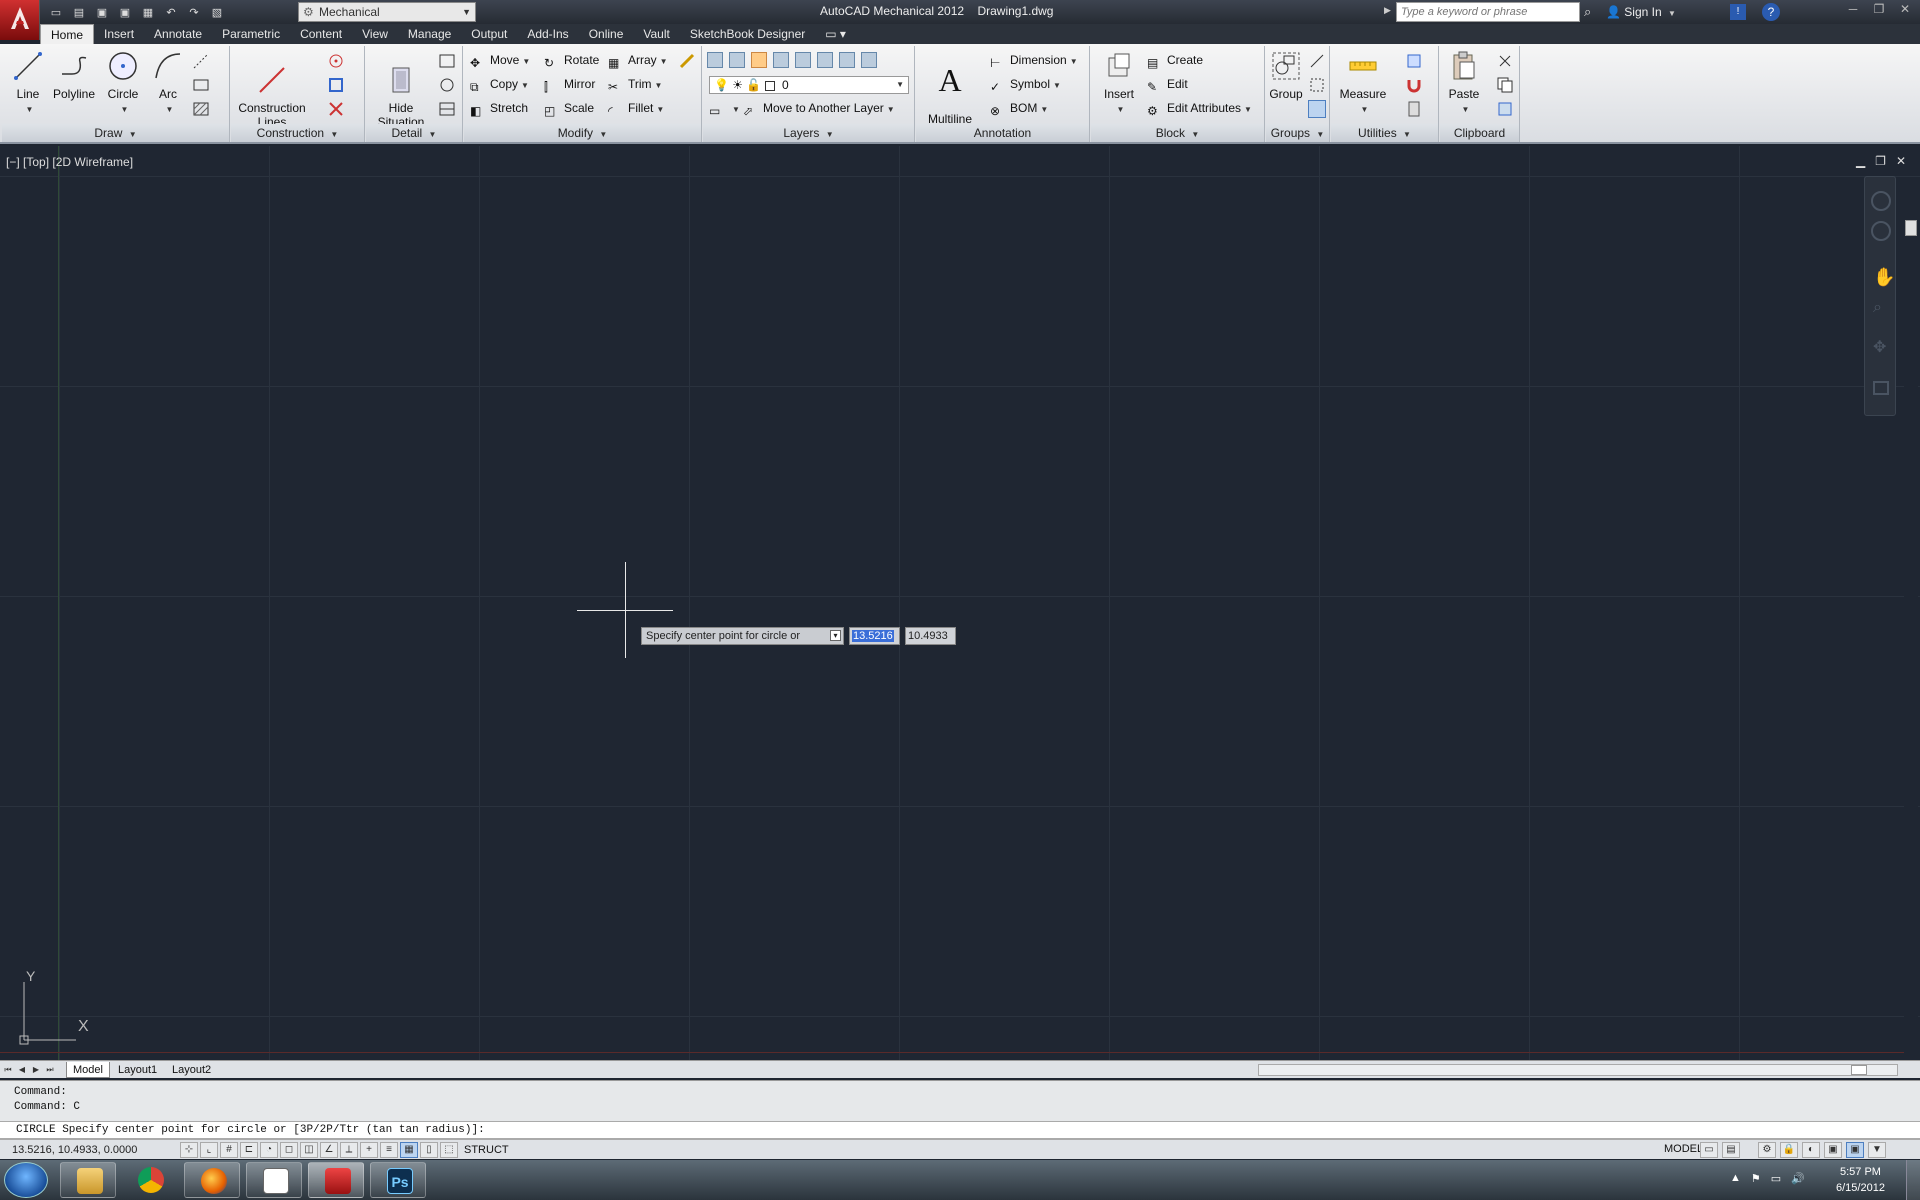 This screenshot has height=1200, width=1920. Describe the element at coordinates (201, 61) in the screenshot. I see `construction-line-icon` at that location.